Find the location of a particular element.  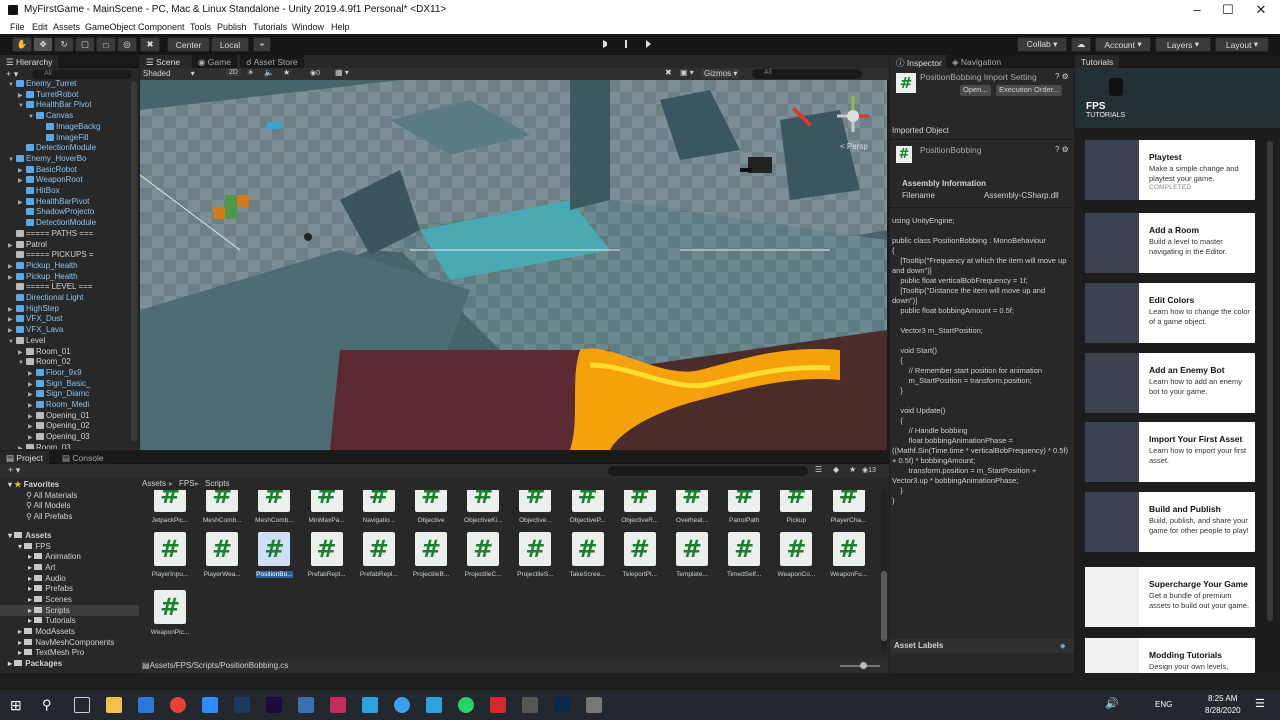

tools-icon: ✖ is located at coordinates (668, 72).